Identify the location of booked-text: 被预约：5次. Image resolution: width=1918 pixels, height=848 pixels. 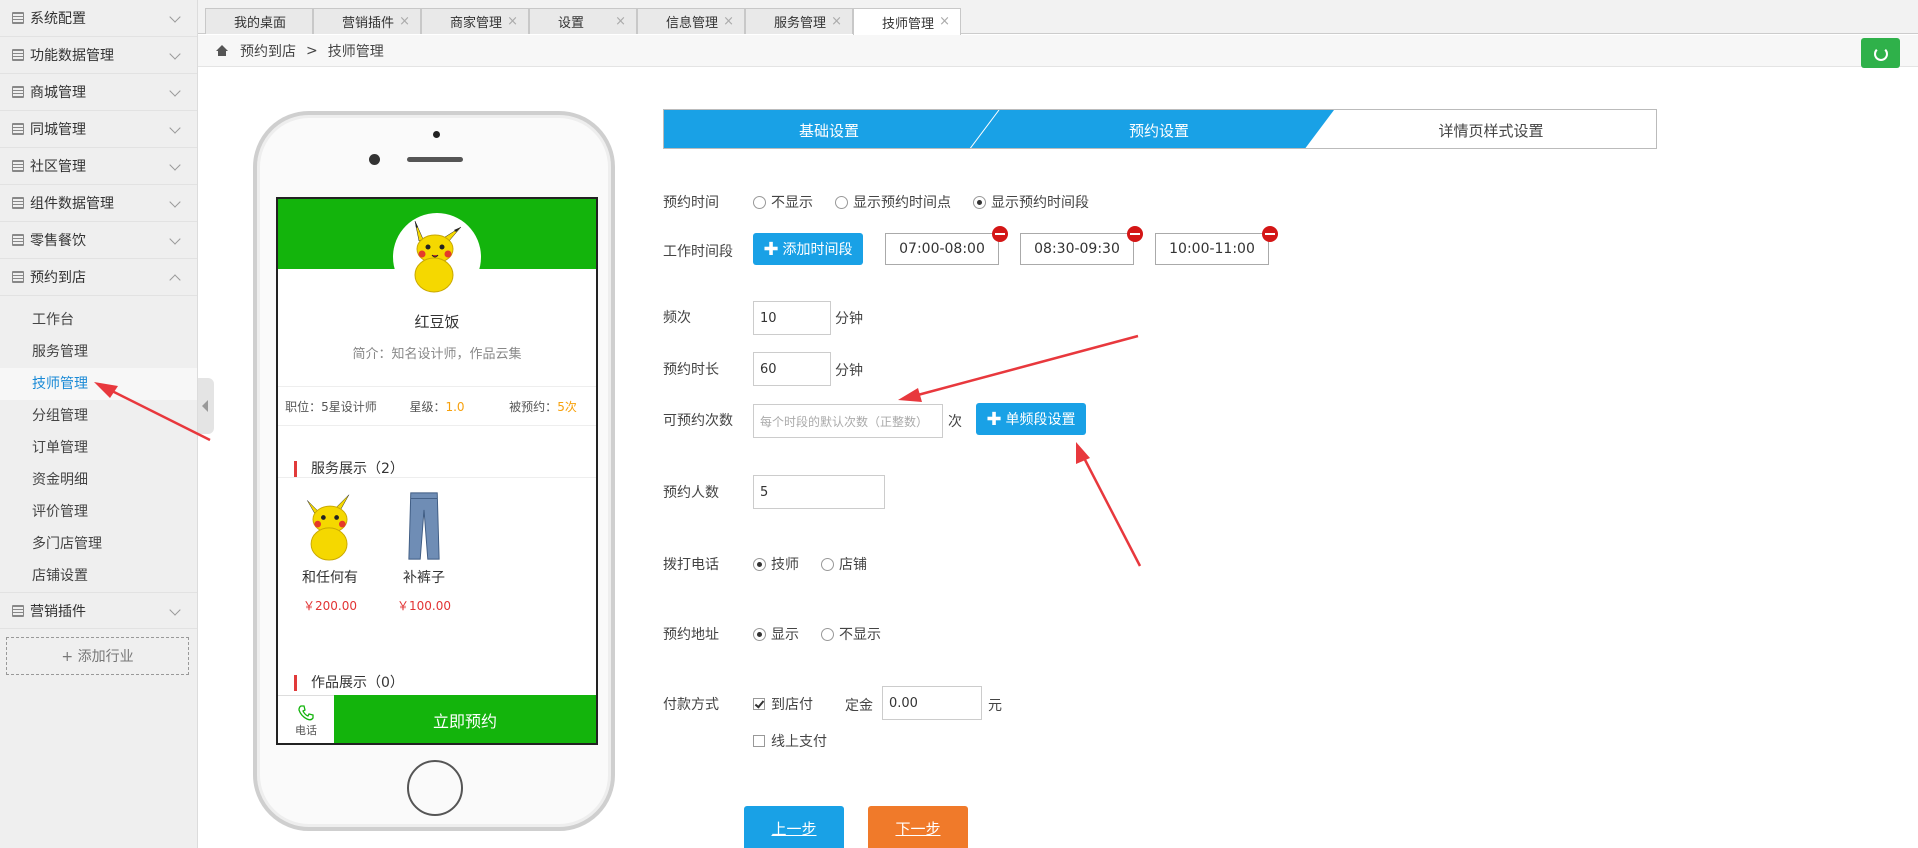
(543, 406).